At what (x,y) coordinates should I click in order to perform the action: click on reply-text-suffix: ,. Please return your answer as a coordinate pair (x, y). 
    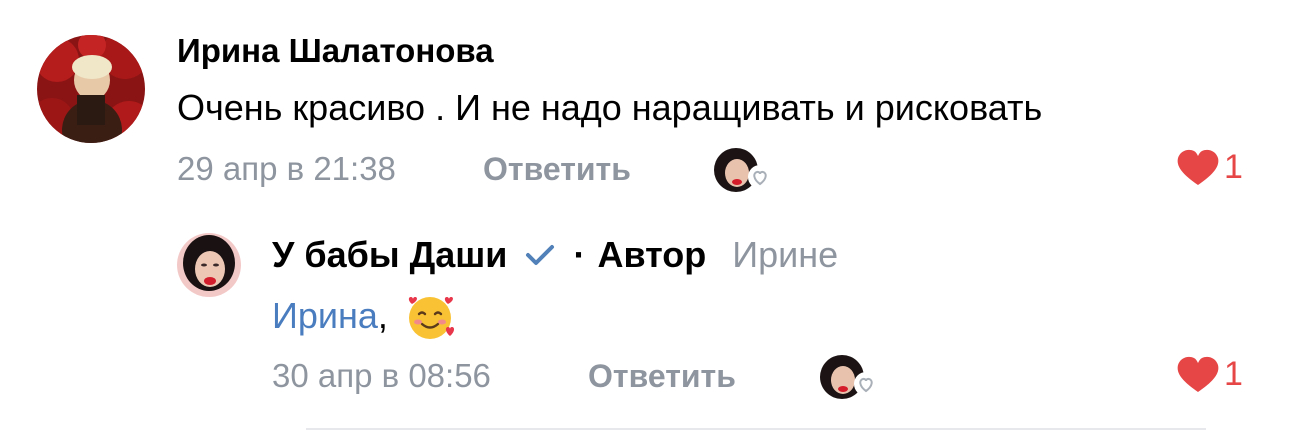
    Looking at the image, I should click on (382, 315).